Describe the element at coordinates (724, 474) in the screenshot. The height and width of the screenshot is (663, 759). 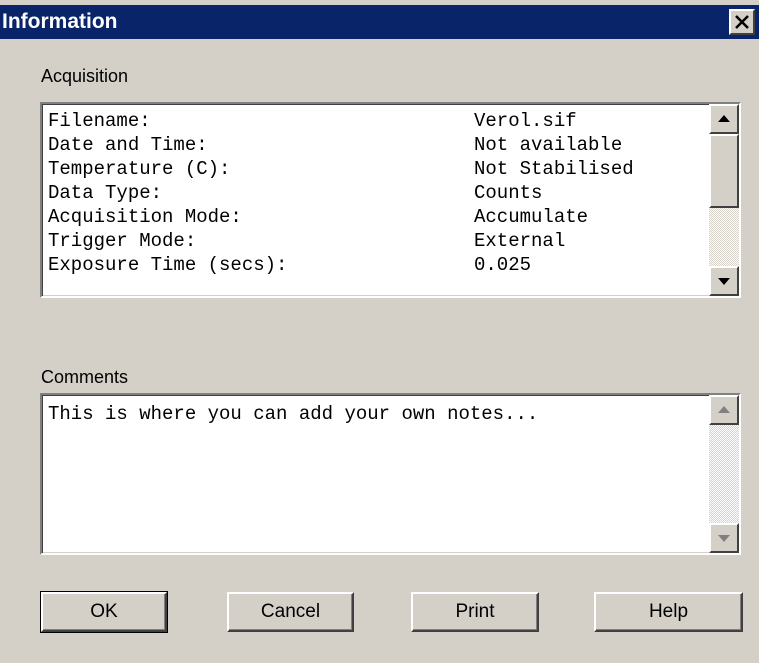
I see `comments-scrollbar` at that location.